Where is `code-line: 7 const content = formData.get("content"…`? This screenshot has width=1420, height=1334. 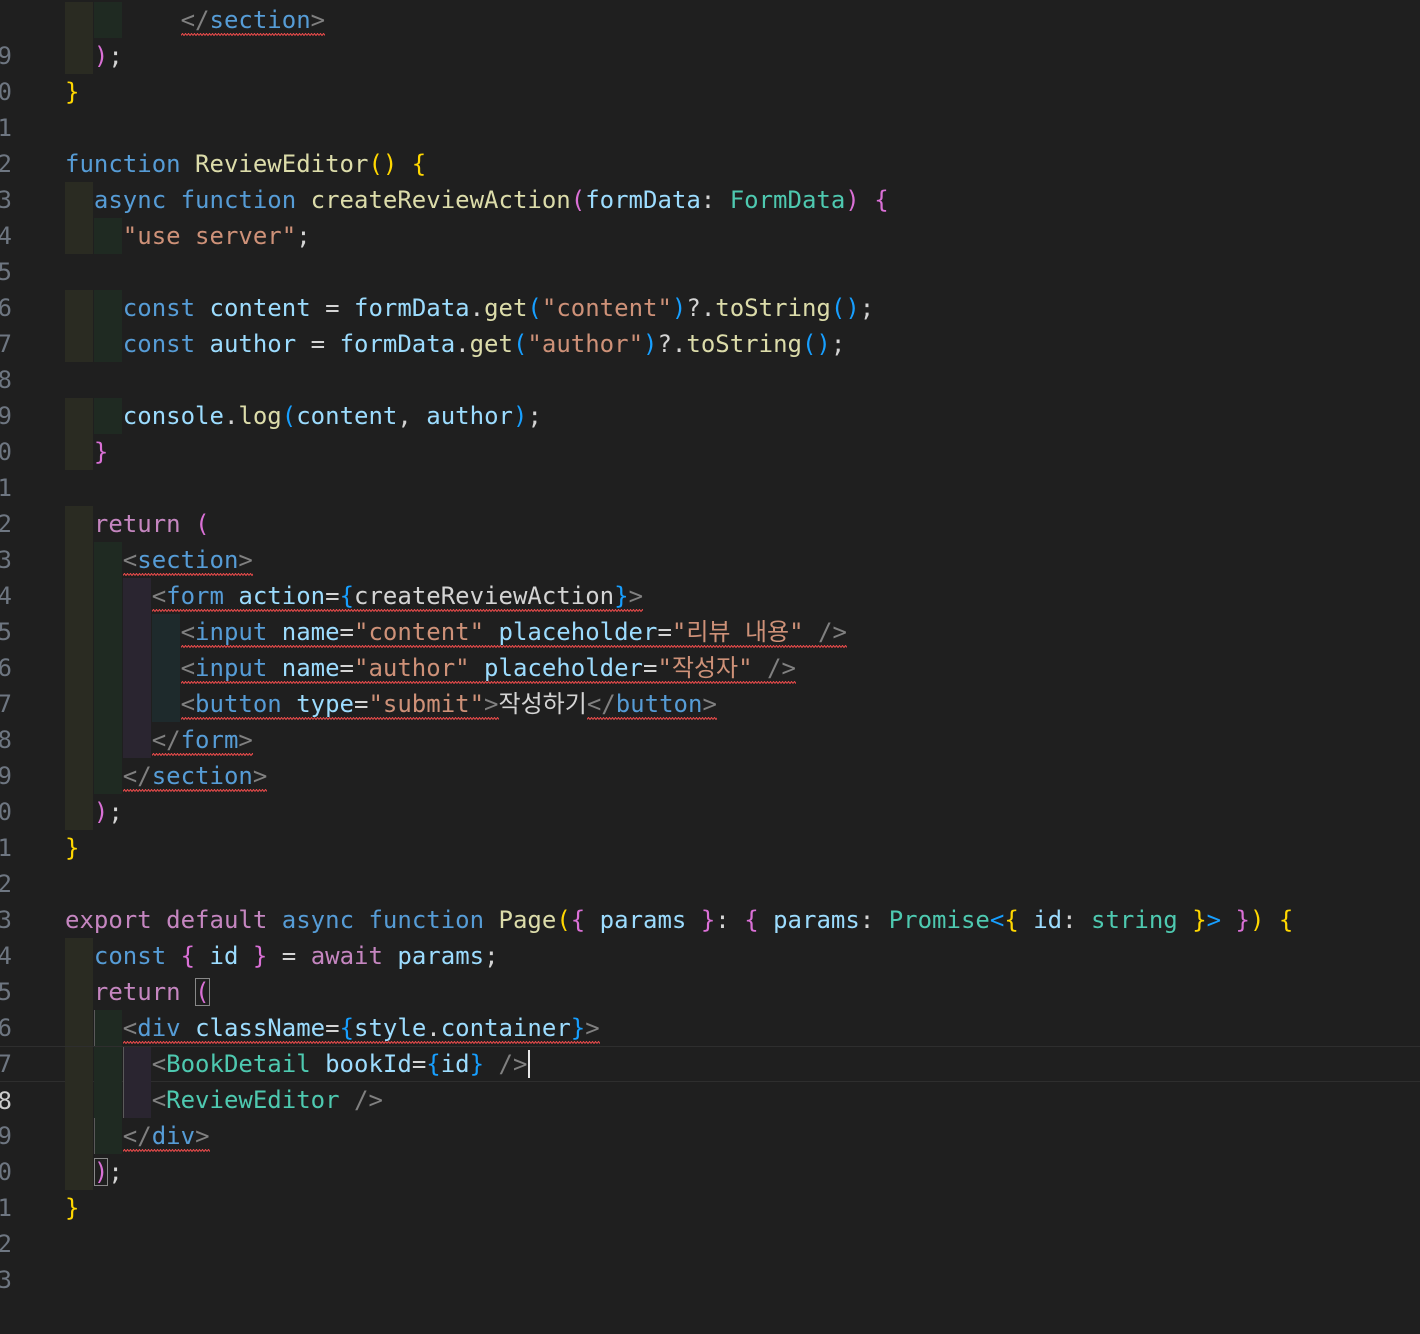 code-line: 7 const content = formData.get("content"… is located at coordinates (710, 324).